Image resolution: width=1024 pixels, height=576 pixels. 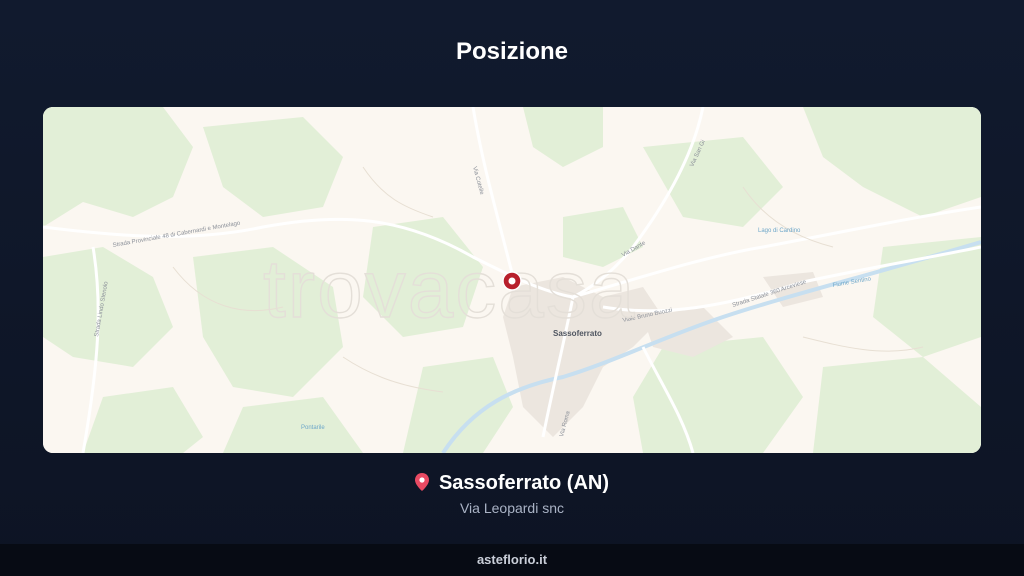 I want to click on page-title: Posizione, so click(x=512, y=51).